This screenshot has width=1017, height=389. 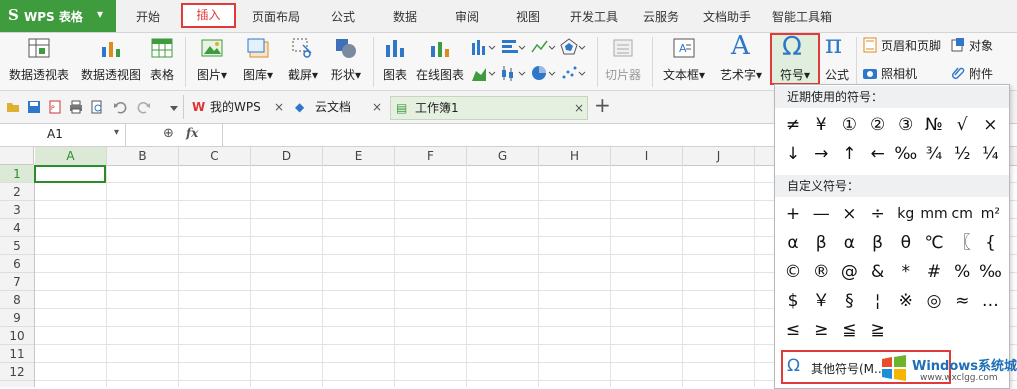 What do you see at coordinates (934, 125) in the screenshot?
I see `symbol-item: №` at bounding box center [934, 125].